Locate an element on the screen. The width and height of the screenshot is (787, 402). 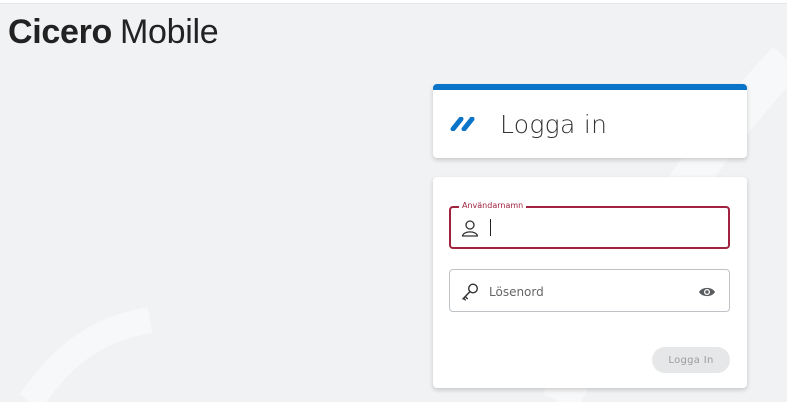
username-label: Användarnamn is located at coordinates (493, 206).